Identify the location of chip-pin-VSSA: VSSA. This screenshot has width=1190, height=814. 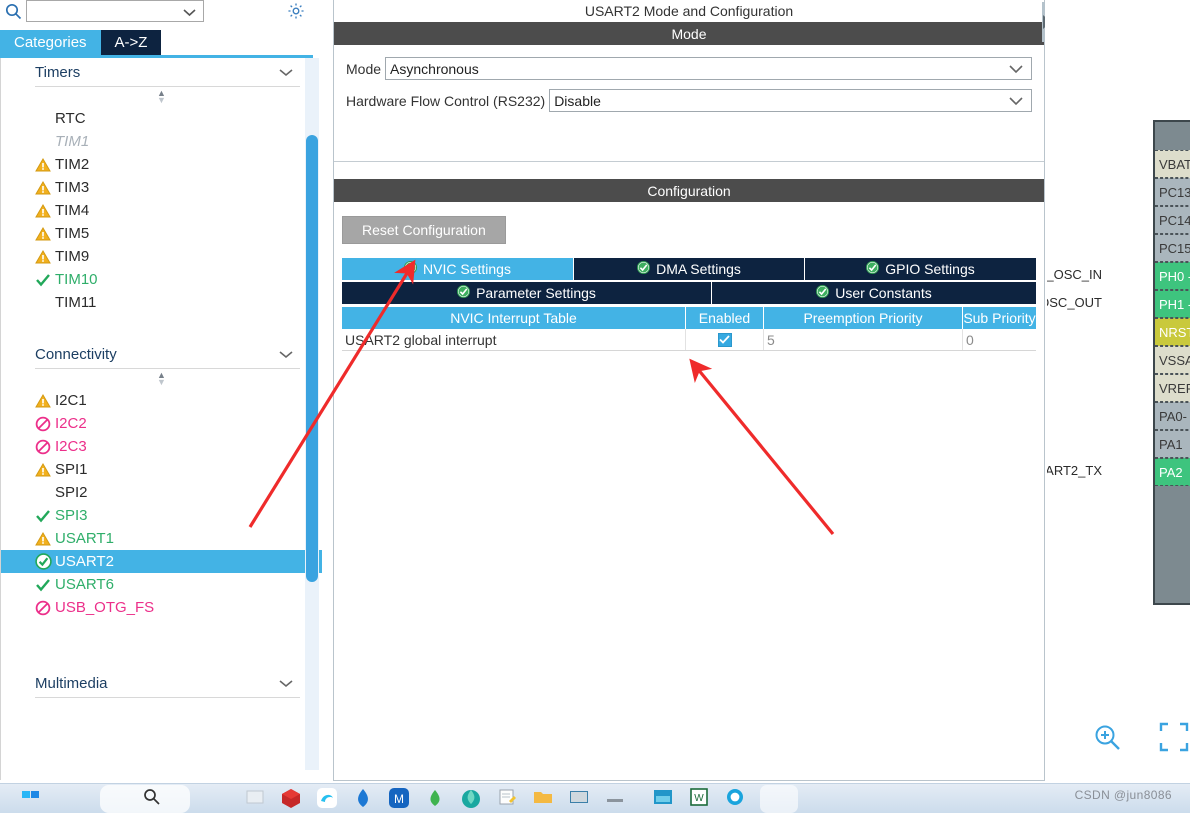
(1172, 360).